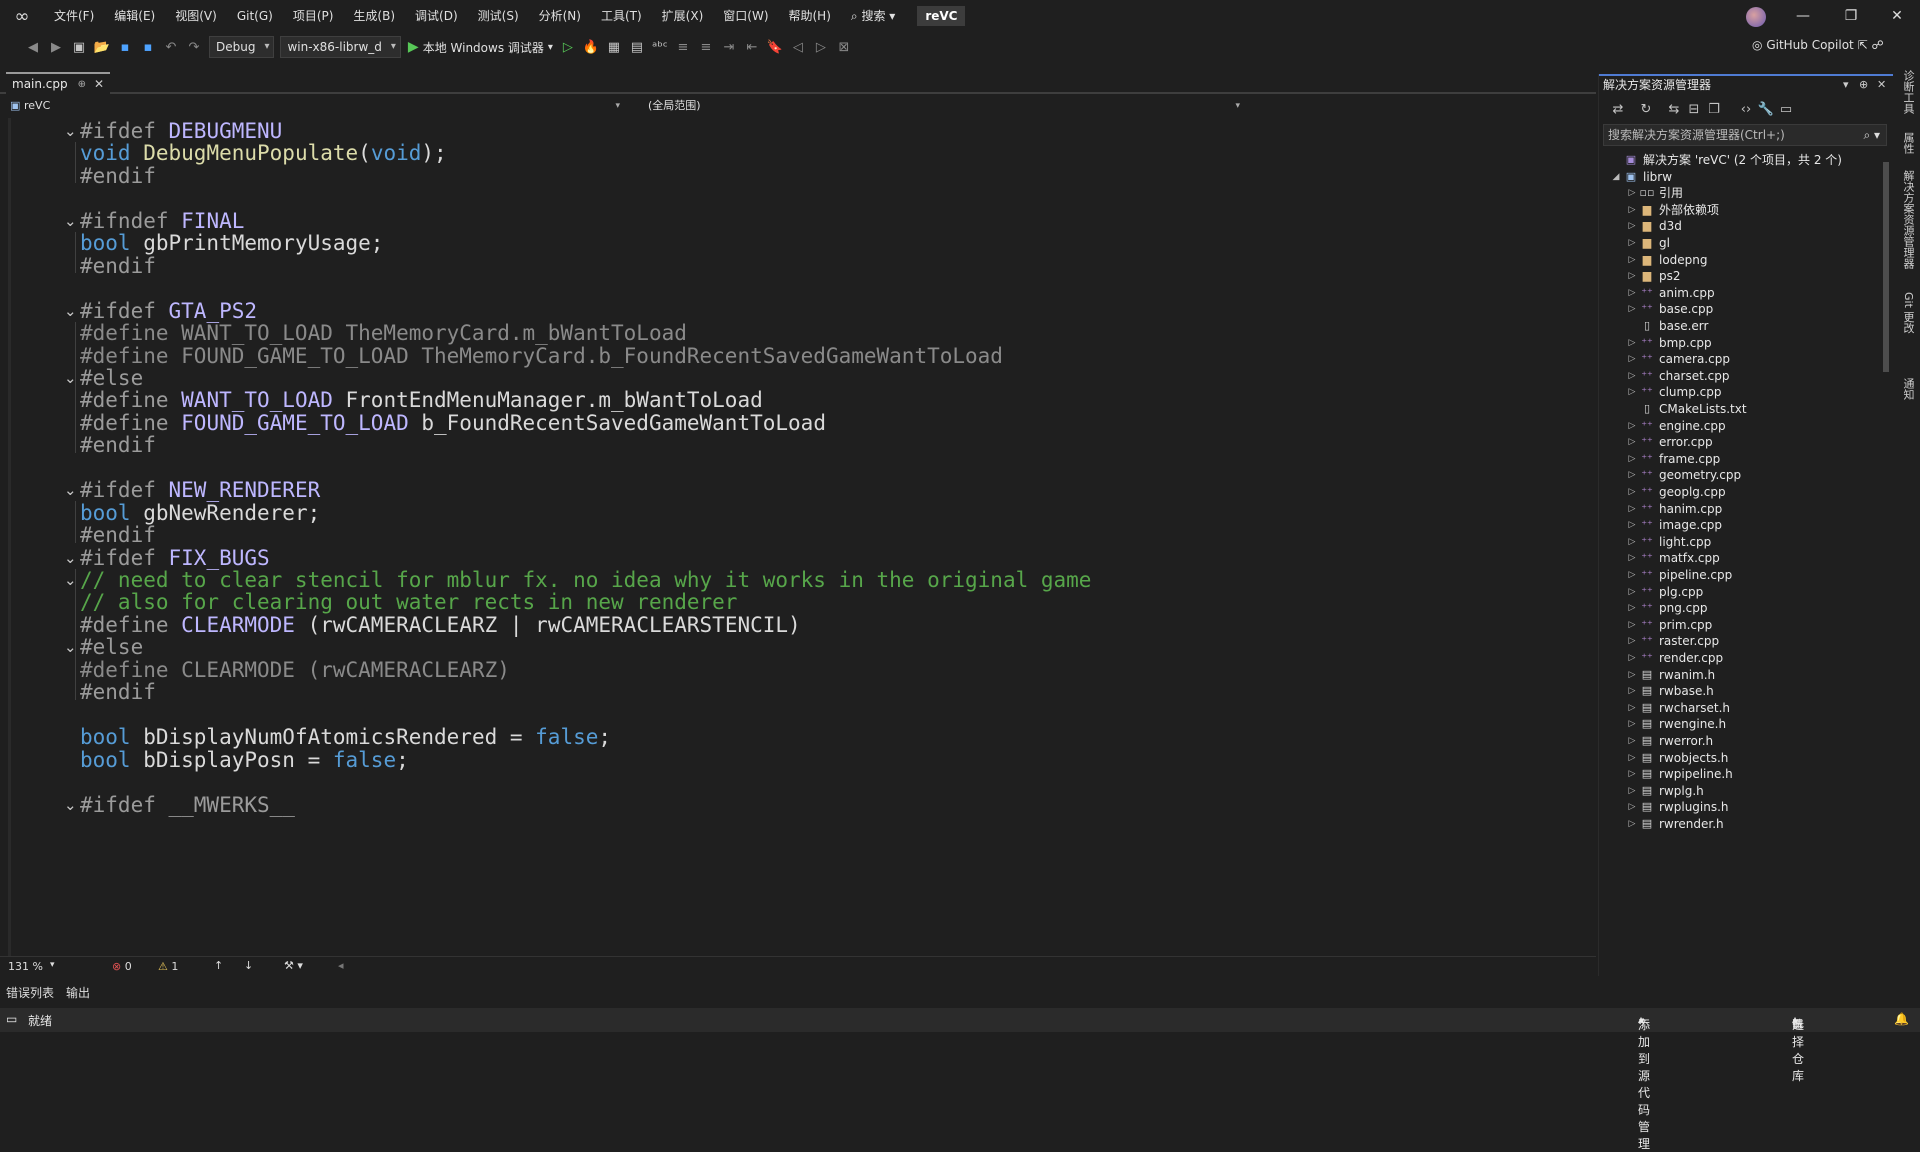 The height and width of the screenshot is (1152, 1920). Describe the element at coordinates (614, 47) in the screenshot. I see `browse-icon: ▦` at that location.